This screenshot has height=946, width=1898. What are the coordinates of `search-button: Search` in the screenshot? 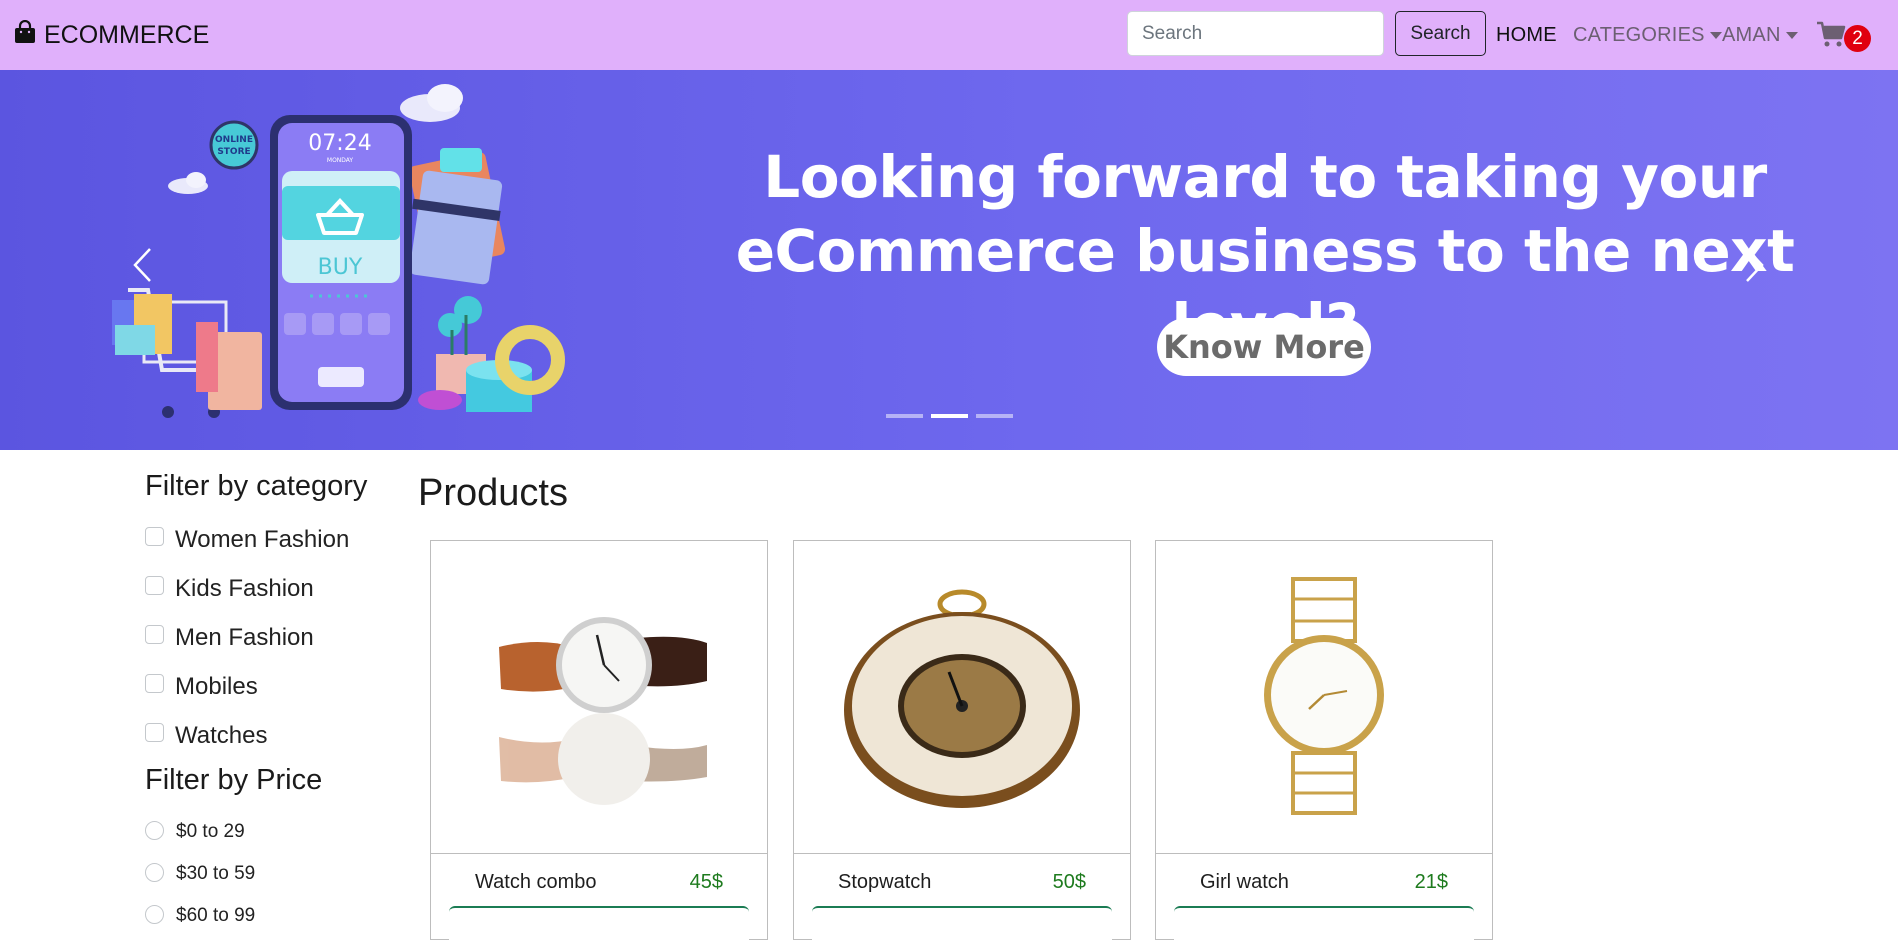 It's located at (1440, 33).